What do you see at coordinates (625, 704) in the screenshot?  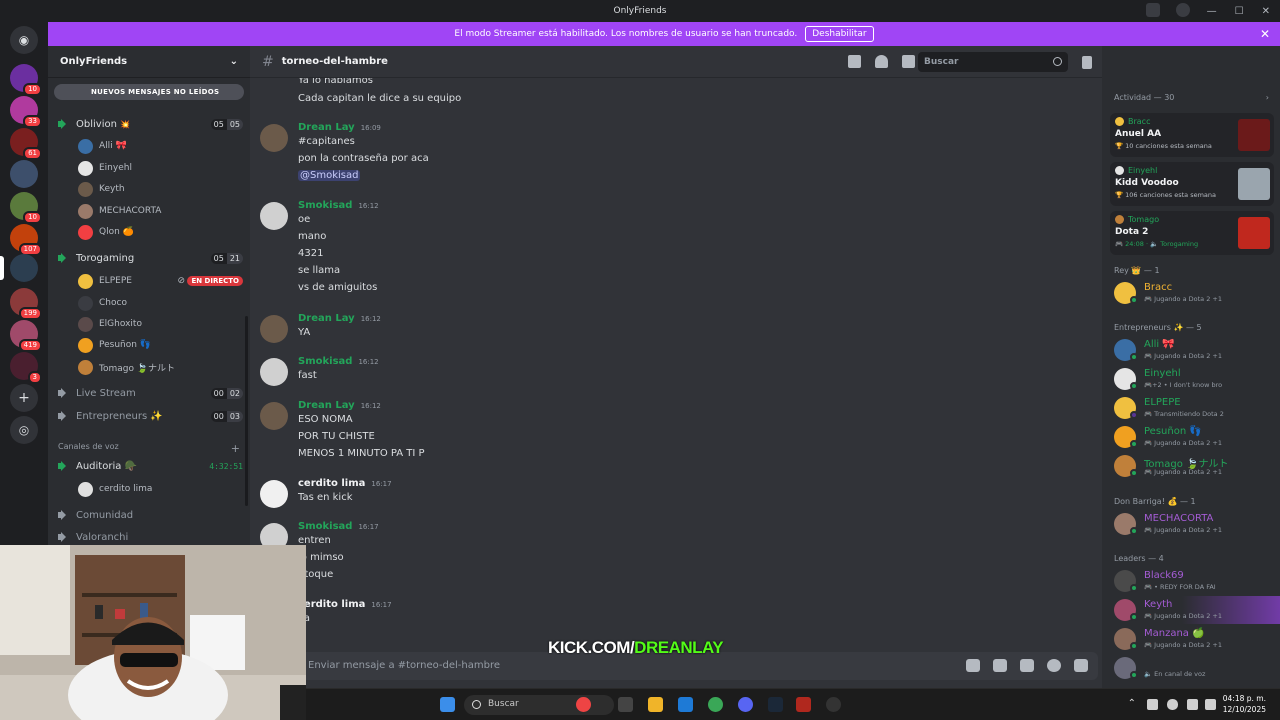 I see `task-view-icon` at bounding box center [625, 704].